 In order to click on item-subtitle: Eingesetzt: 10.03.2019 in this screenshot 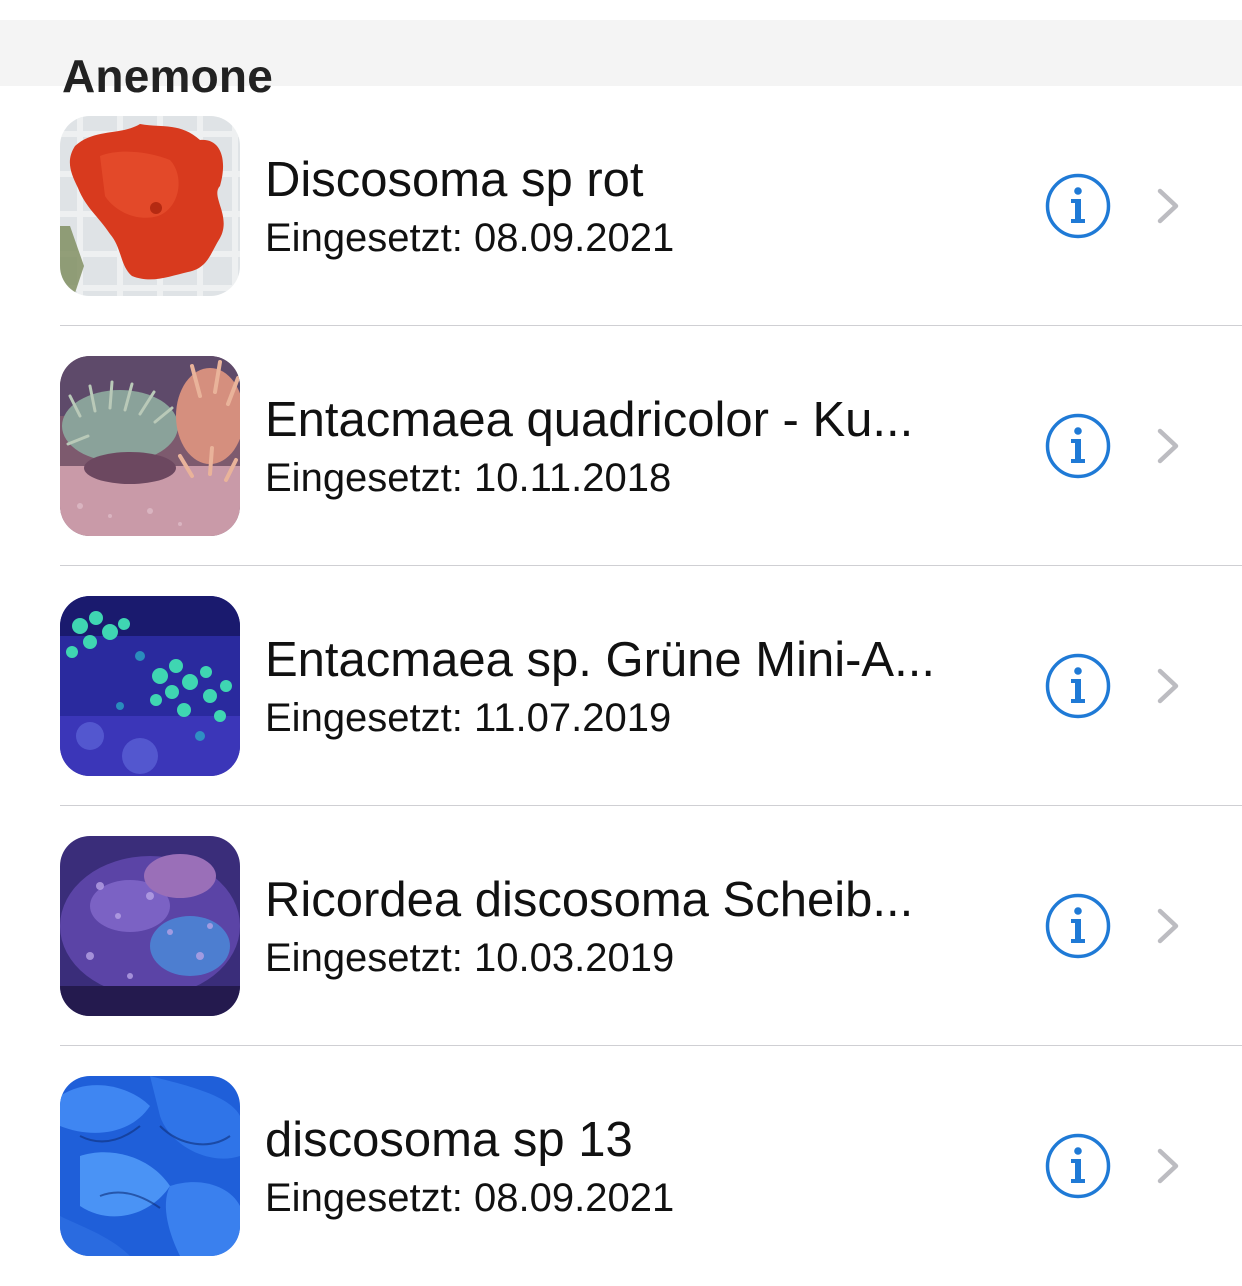, I will do `click(470, 958)`.